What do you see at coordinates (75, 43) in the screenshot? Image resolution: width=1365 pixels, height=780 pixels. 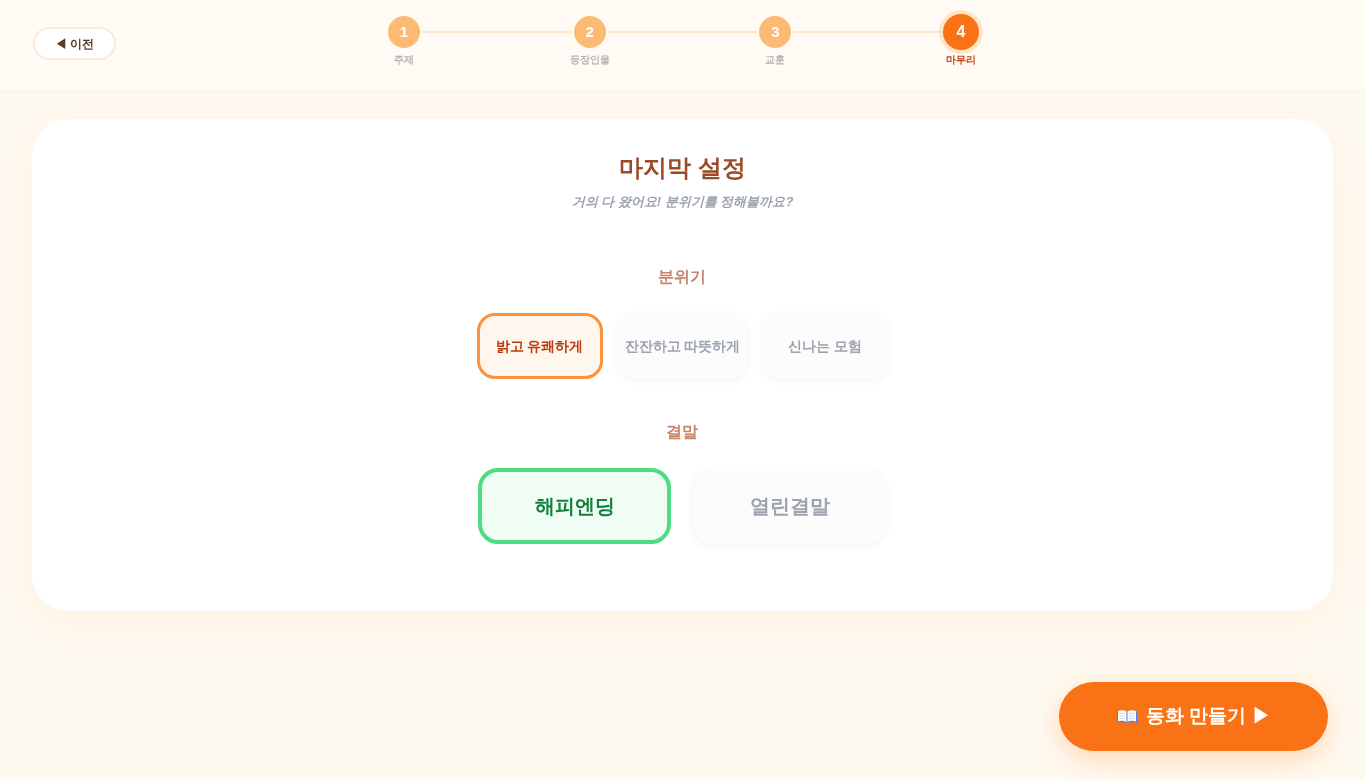 I see `back-button: ◀ 이전` at bounding box center [75, 43].